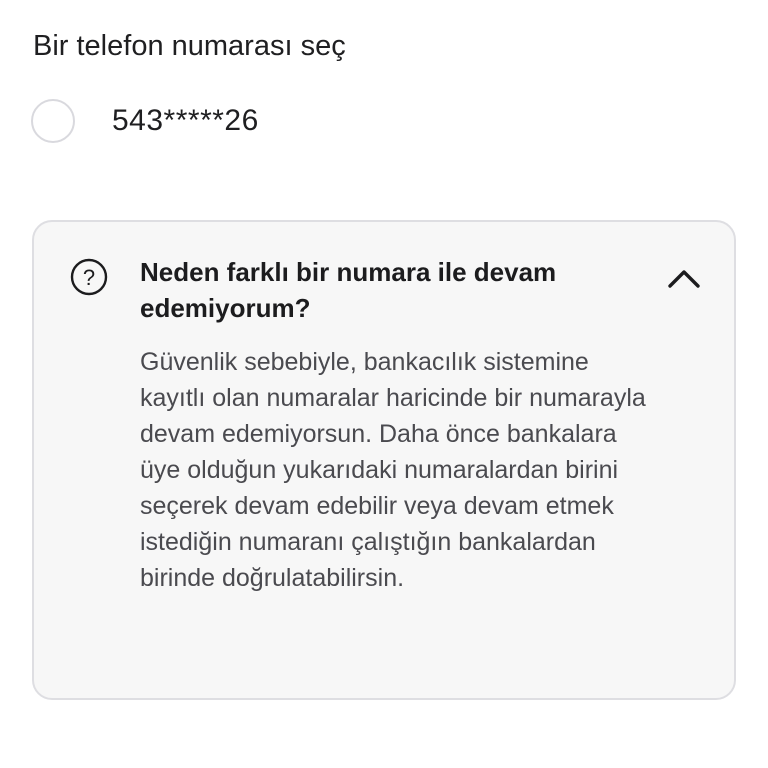  What do you see at coordinates (185, 120) in the screenshot?
I see `phone-number-label: 543*****26` at bounding box center [185, 120].